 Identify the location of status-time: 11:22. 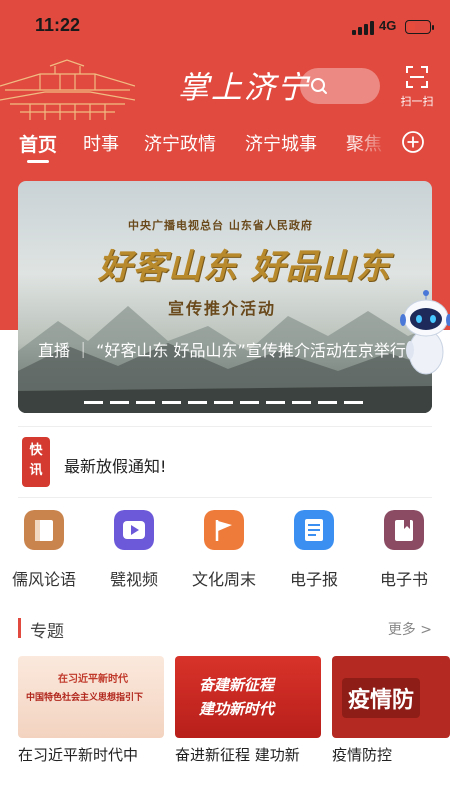
(58, 25).